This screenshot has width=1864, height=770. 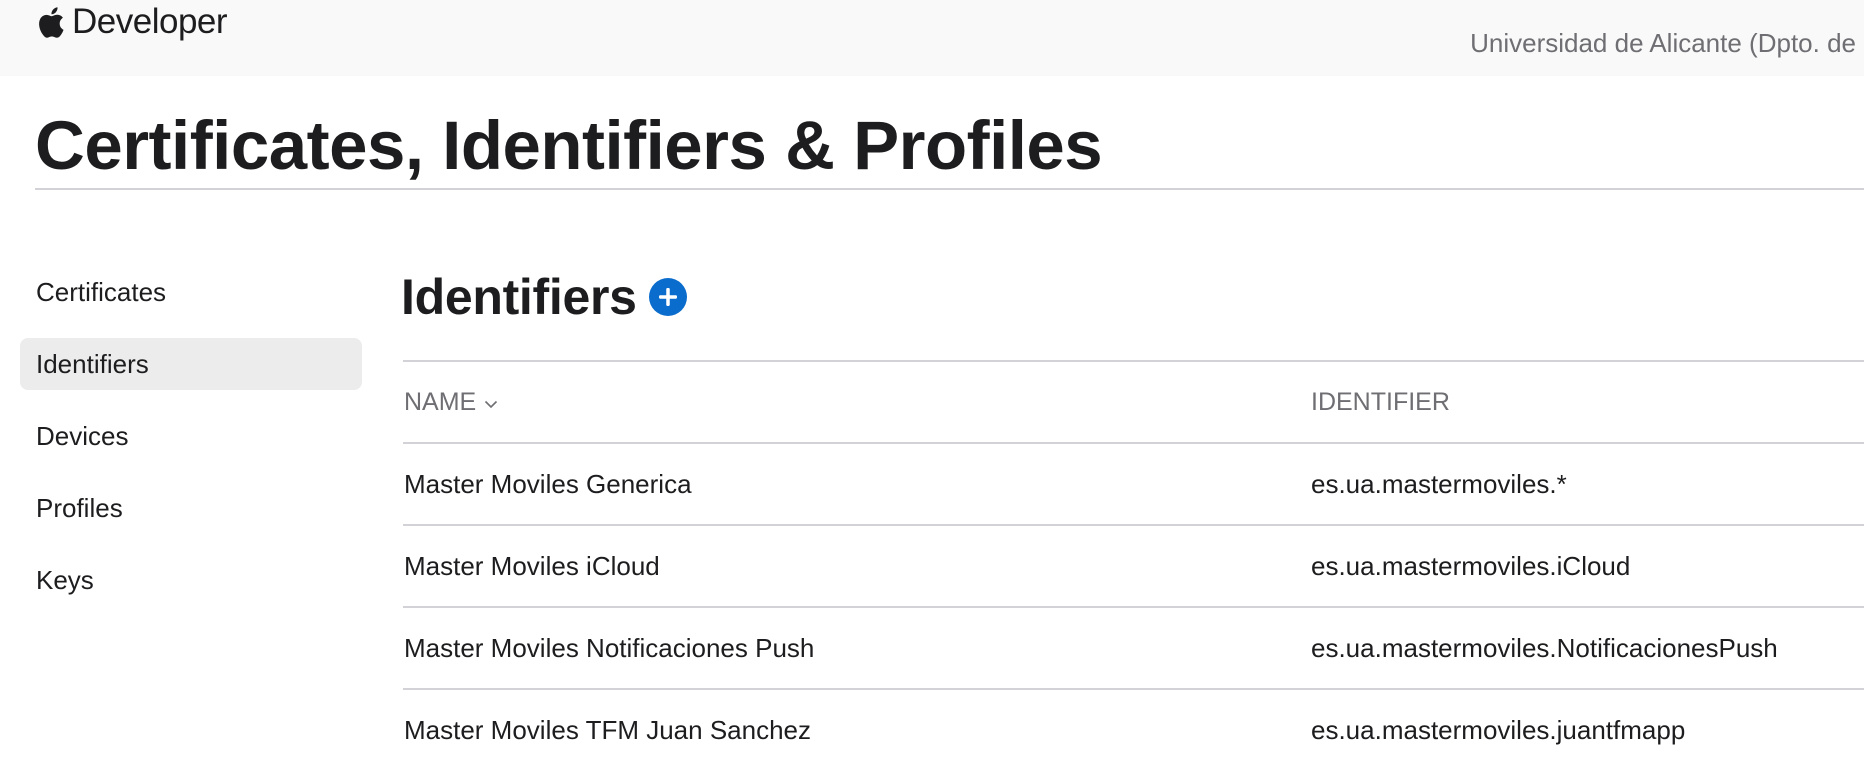 What do you see at coordinates (79, 507) in the screenshot?
I see `sidebar-item-label: Profiles` at bounding box center [79, 507].